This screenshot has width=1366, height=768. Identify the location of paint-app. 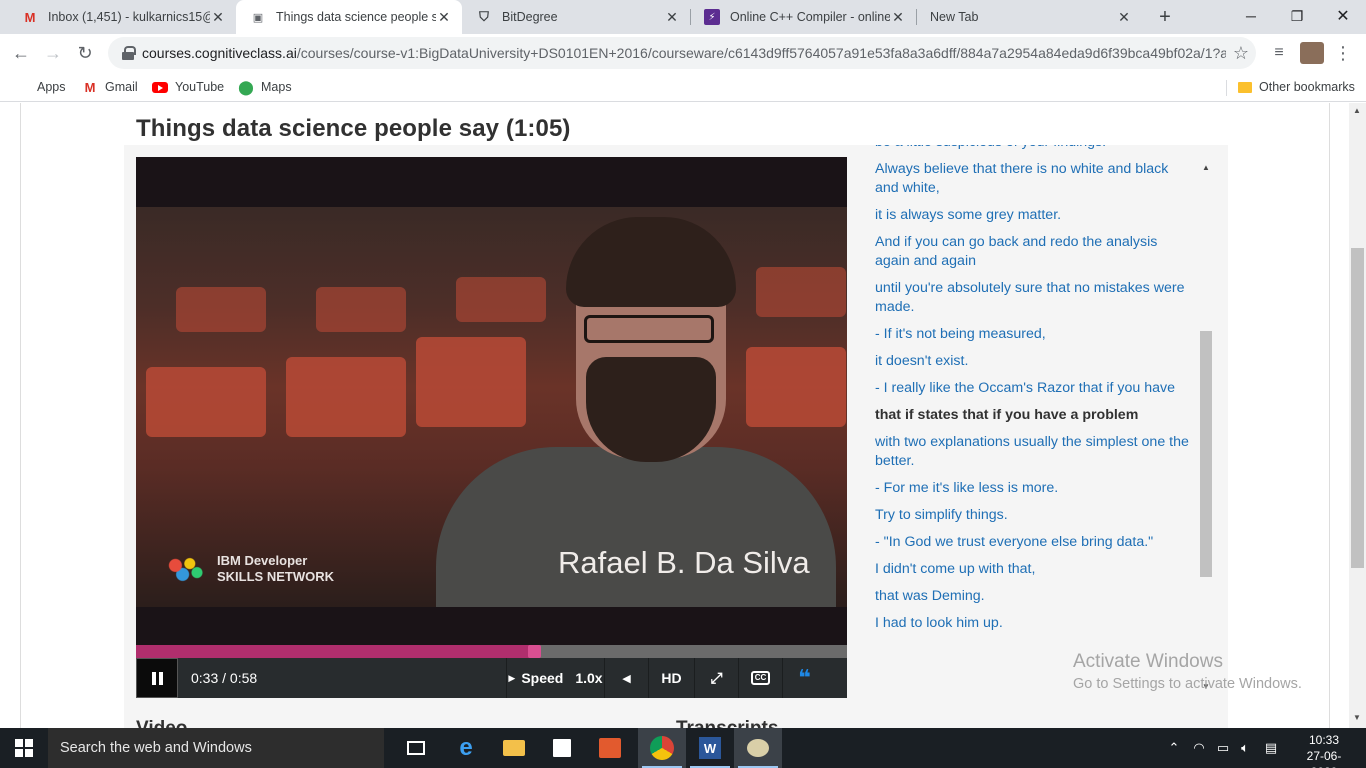
(758, 748).